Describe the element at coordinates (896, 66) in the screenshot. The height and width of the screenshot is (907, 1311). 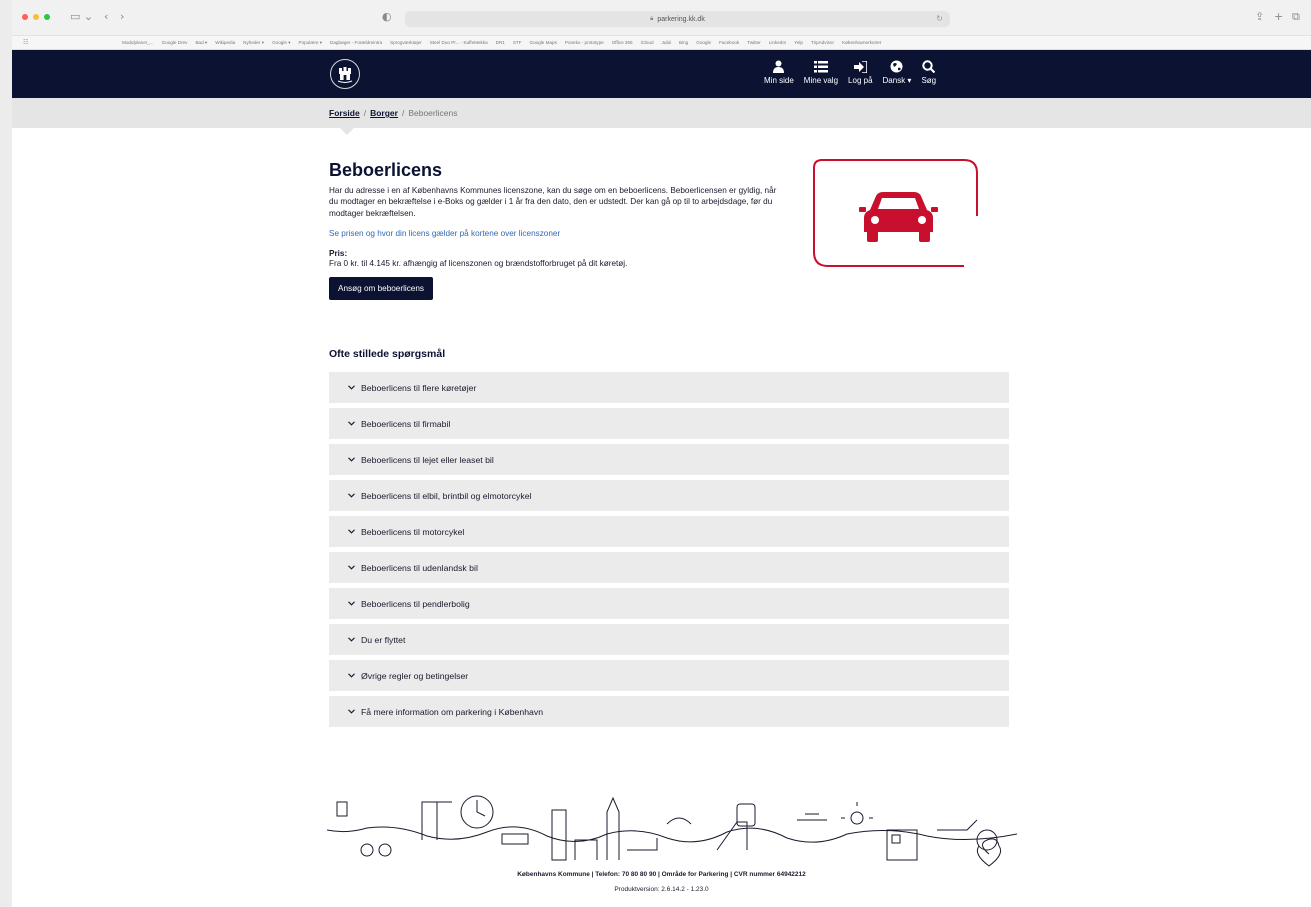
I see `globe-icon` at that location.